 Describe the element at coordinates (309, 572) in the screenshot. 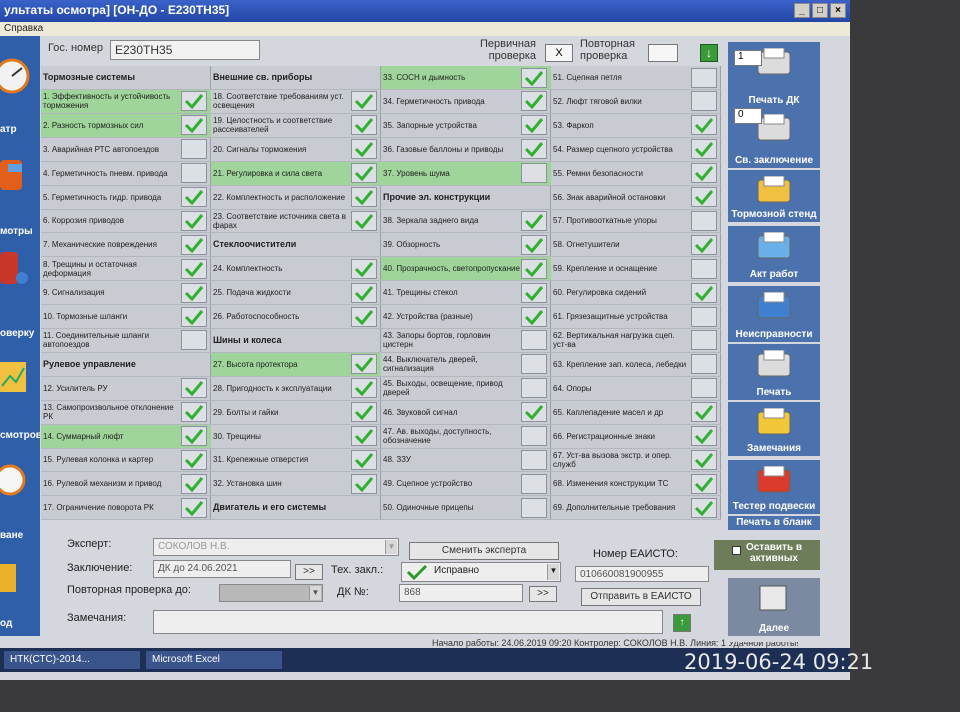

I see `conclusion-more-button: >>` at that location.